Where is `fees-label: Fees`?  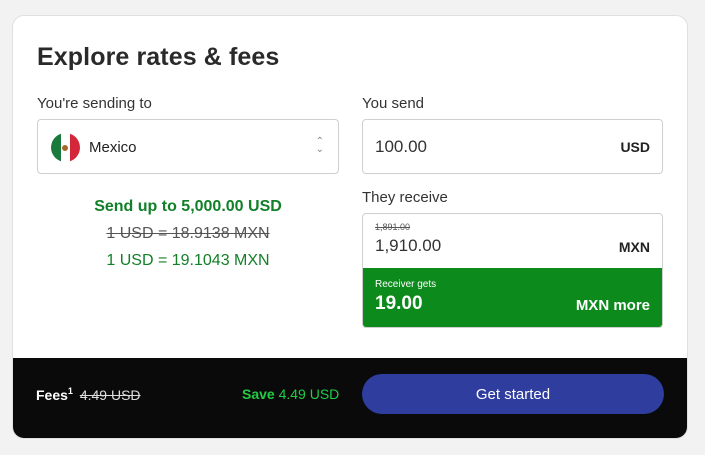
fees-label: Fees is located at coordinates (52, 395).